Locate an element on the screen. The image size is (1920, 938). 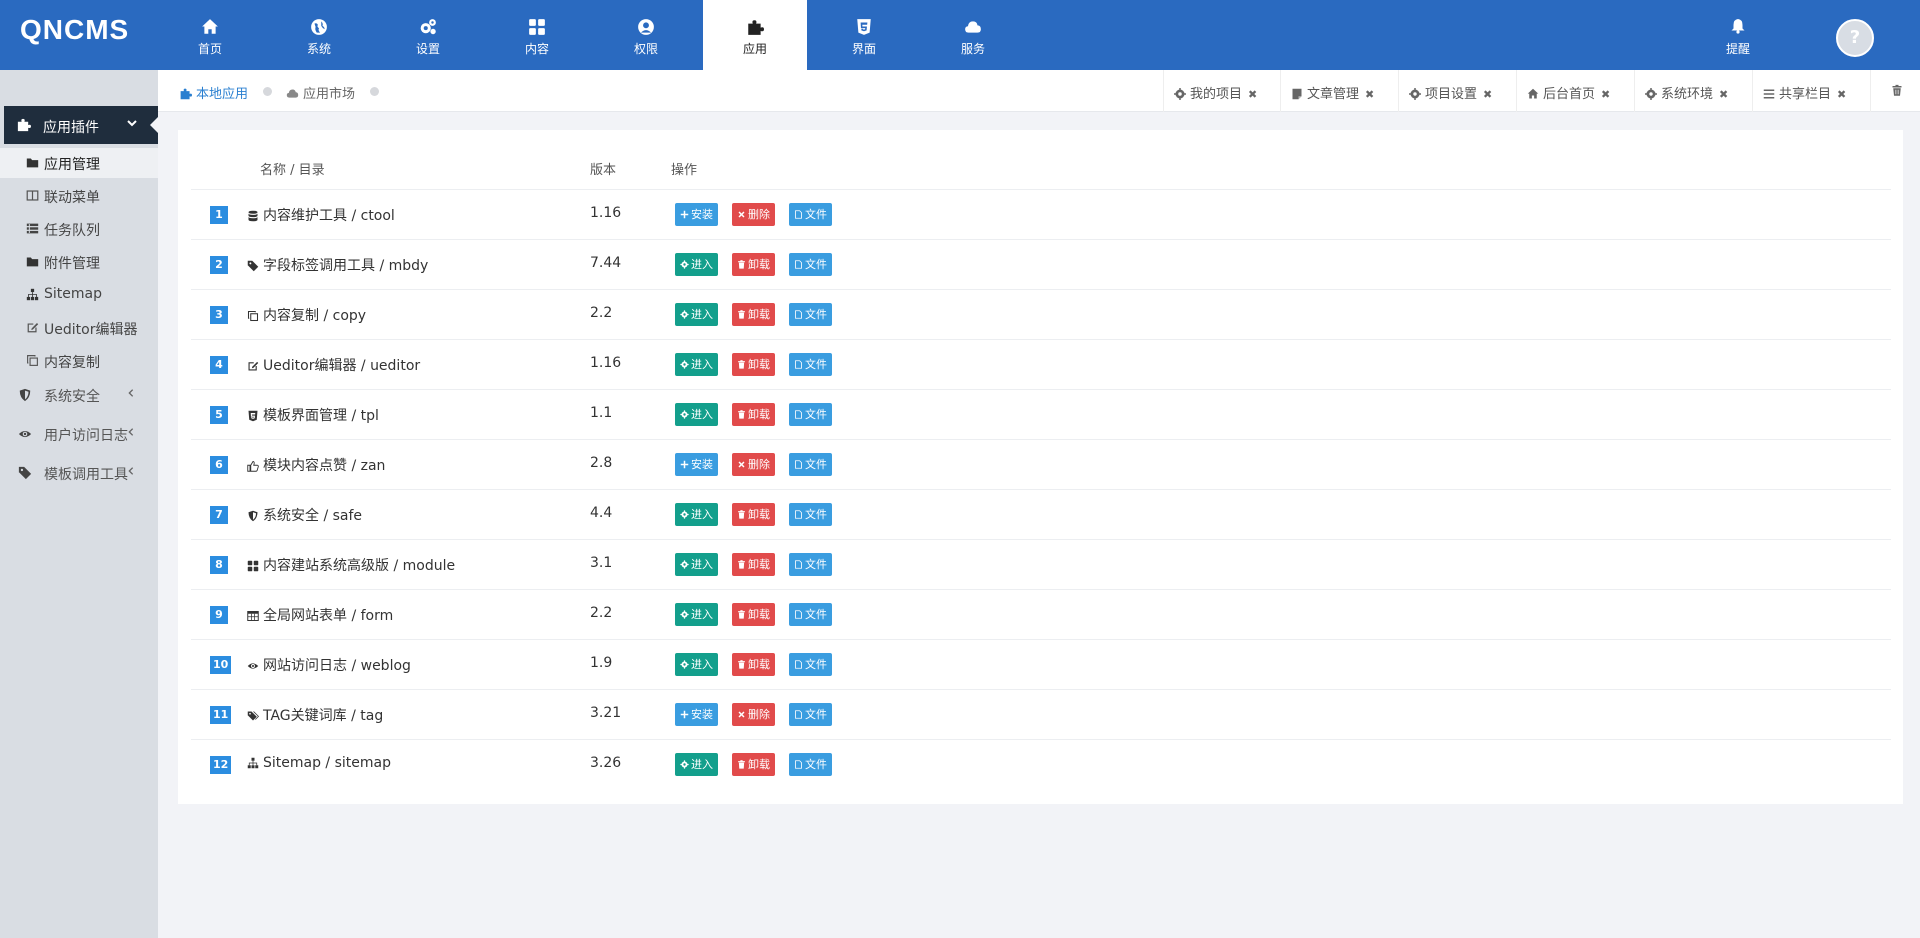
crumb-app-market: 应用市场 is located at coordinates (320, 92).